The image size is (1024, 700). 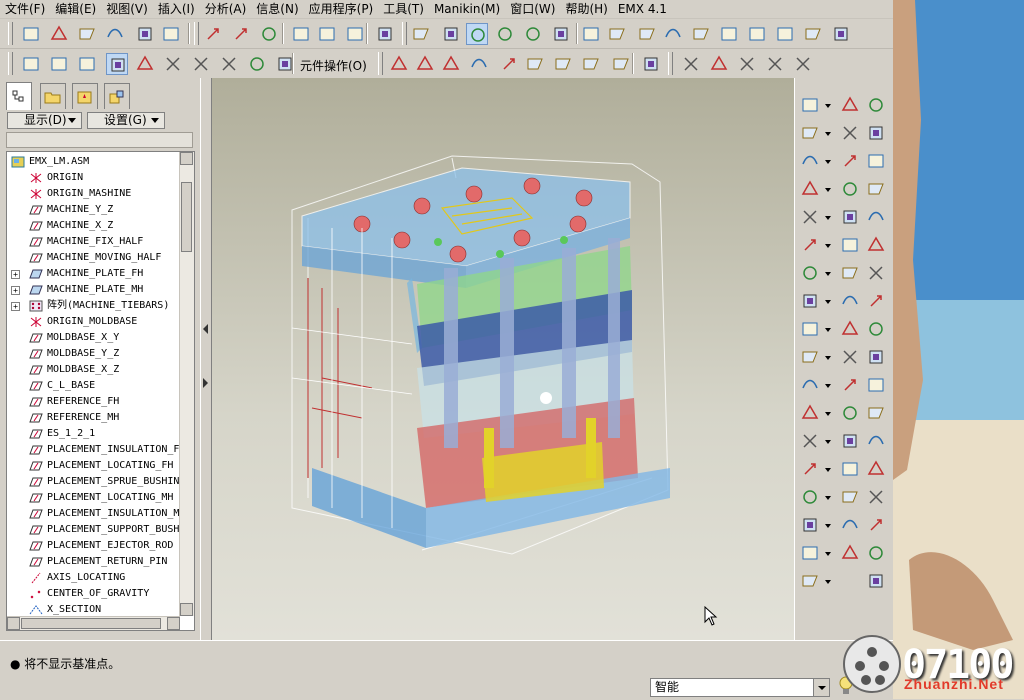 What do you see at coordinates (333, 65) in the screenshot?
I see `component-operation-menu: 元件操作(O)` at bounding box center [333, 65].